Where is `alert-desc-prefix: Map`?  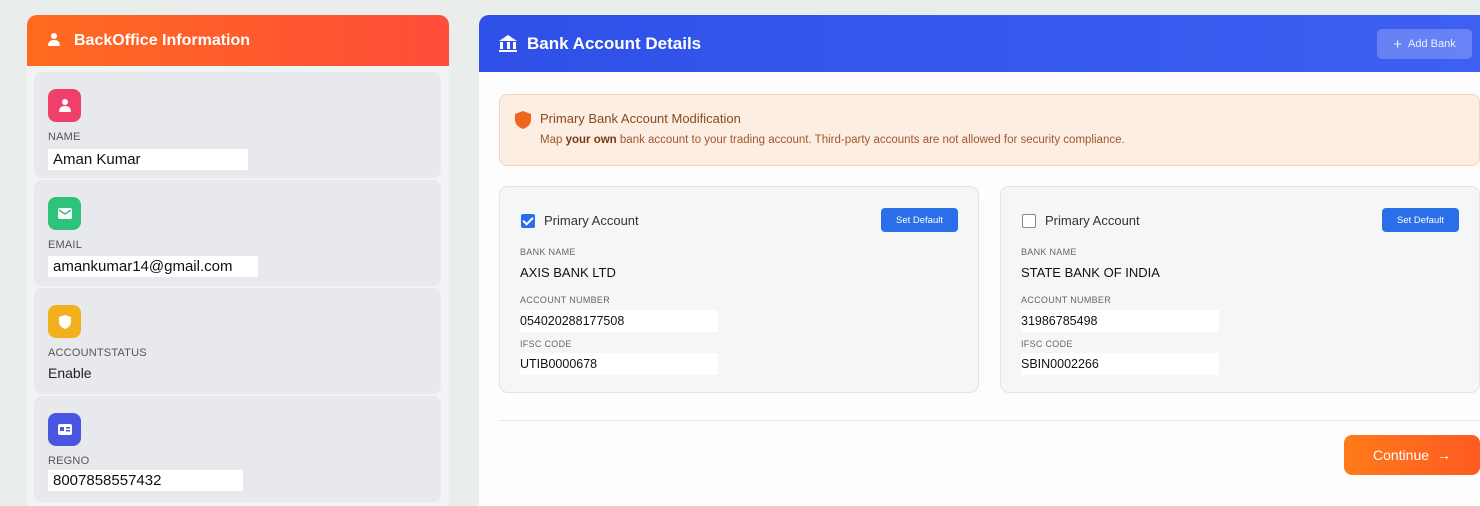 alert-desc-prefix: Map is located at coordinates (553, 140).